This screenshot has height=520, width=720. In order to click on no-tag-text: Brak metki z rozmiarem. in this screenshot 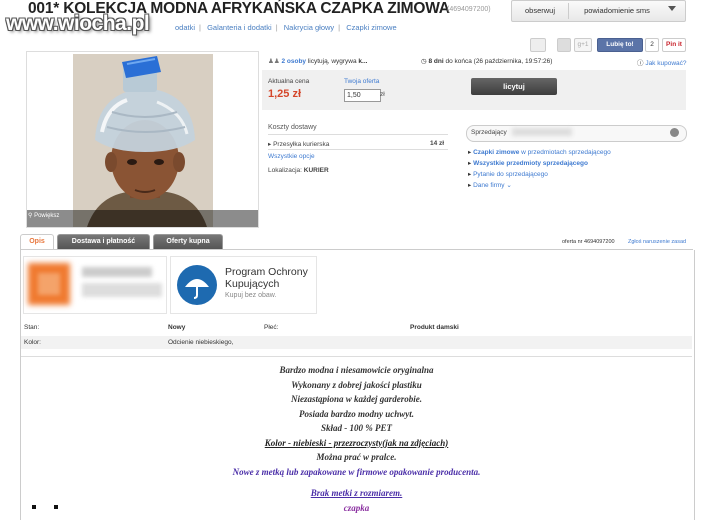, I will do `click(356, 493)`.